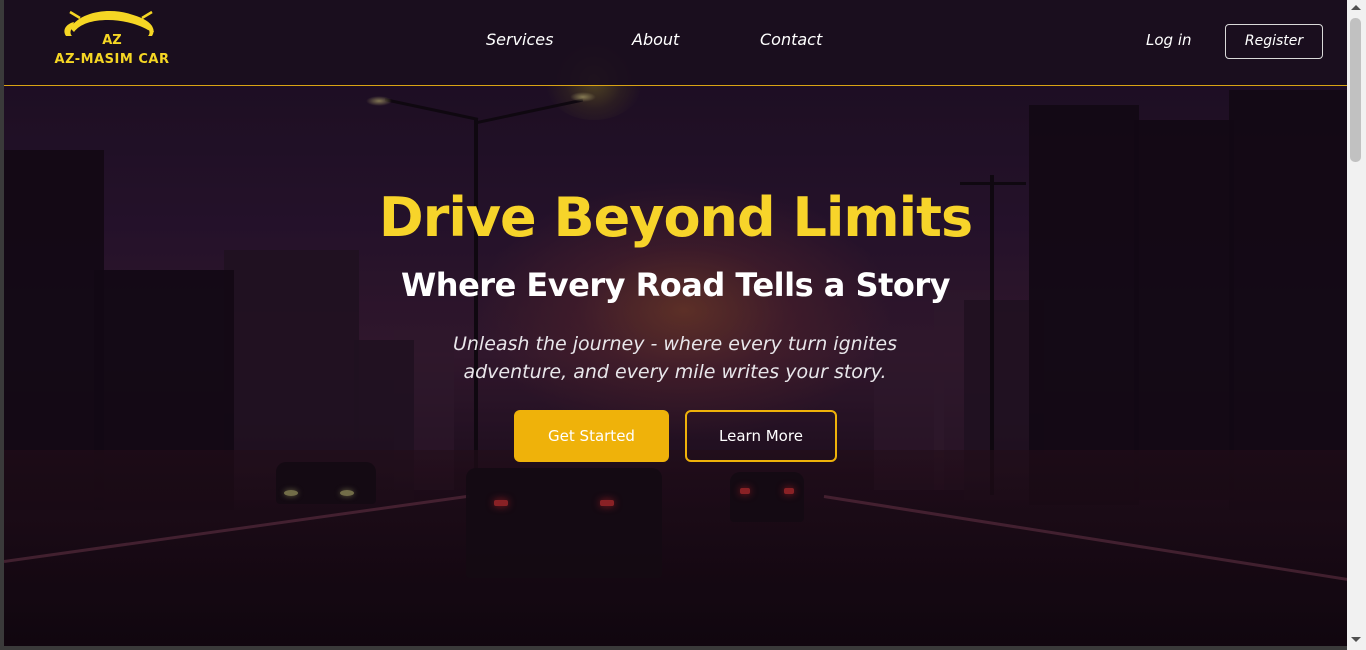 The width and height of the screenshot is (1366, 650). I want to click on hero-title: Drive Beyond Limits, so click(675, 217).